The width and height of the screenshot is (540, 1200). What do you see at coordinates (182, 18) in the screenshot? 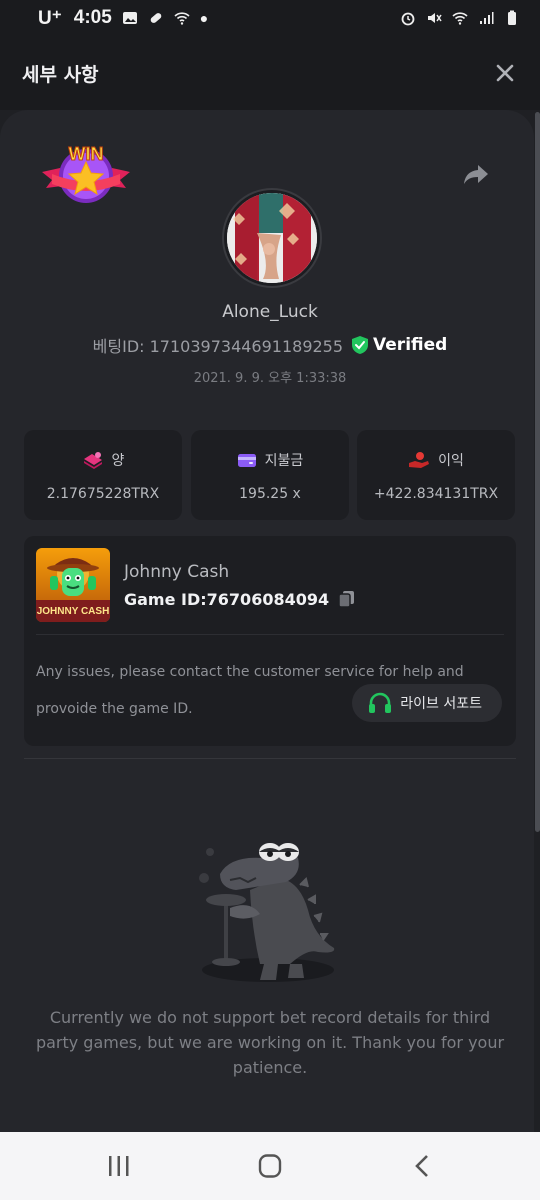
I see `wifi-off-icon` at bounding box center [182, 18].